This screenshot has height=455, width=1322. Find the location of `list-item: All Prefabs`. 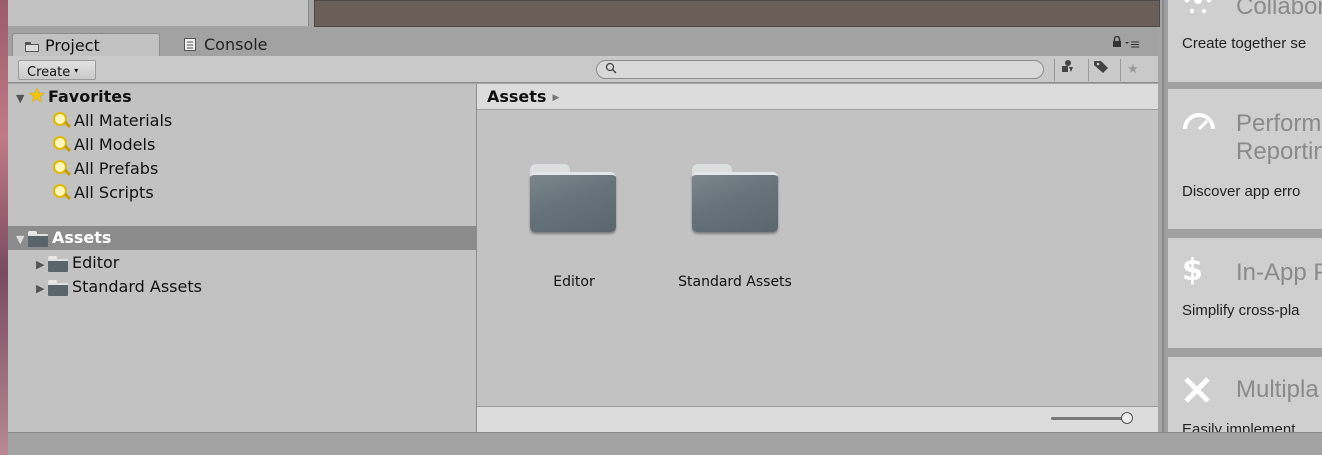

list-item: All Prefabs is located at coordinates (105, 169).